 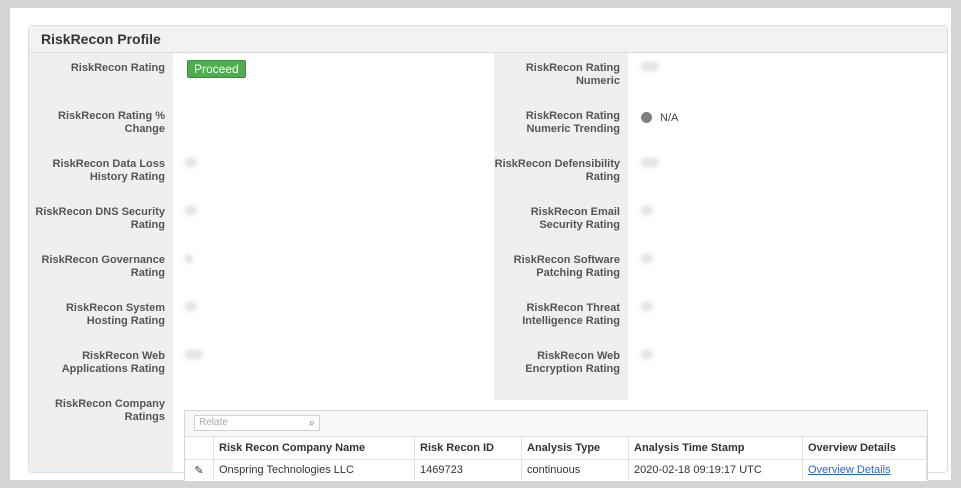 What do you see at coordinates (103, 266) in the screenshot?
I see `label-governance: RiskRecon Governance Rating` at bounding box center [103, 266].